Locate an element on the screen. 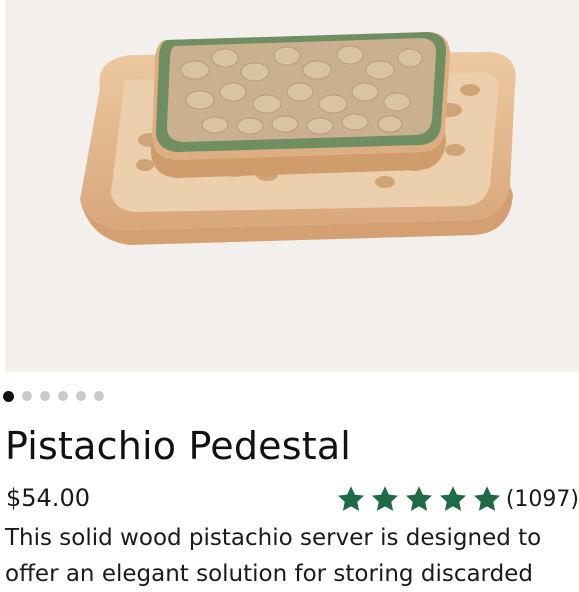 The height and width of the screenshot is (592, 579). carousel-dot-active is located at coordinates (8, 396).